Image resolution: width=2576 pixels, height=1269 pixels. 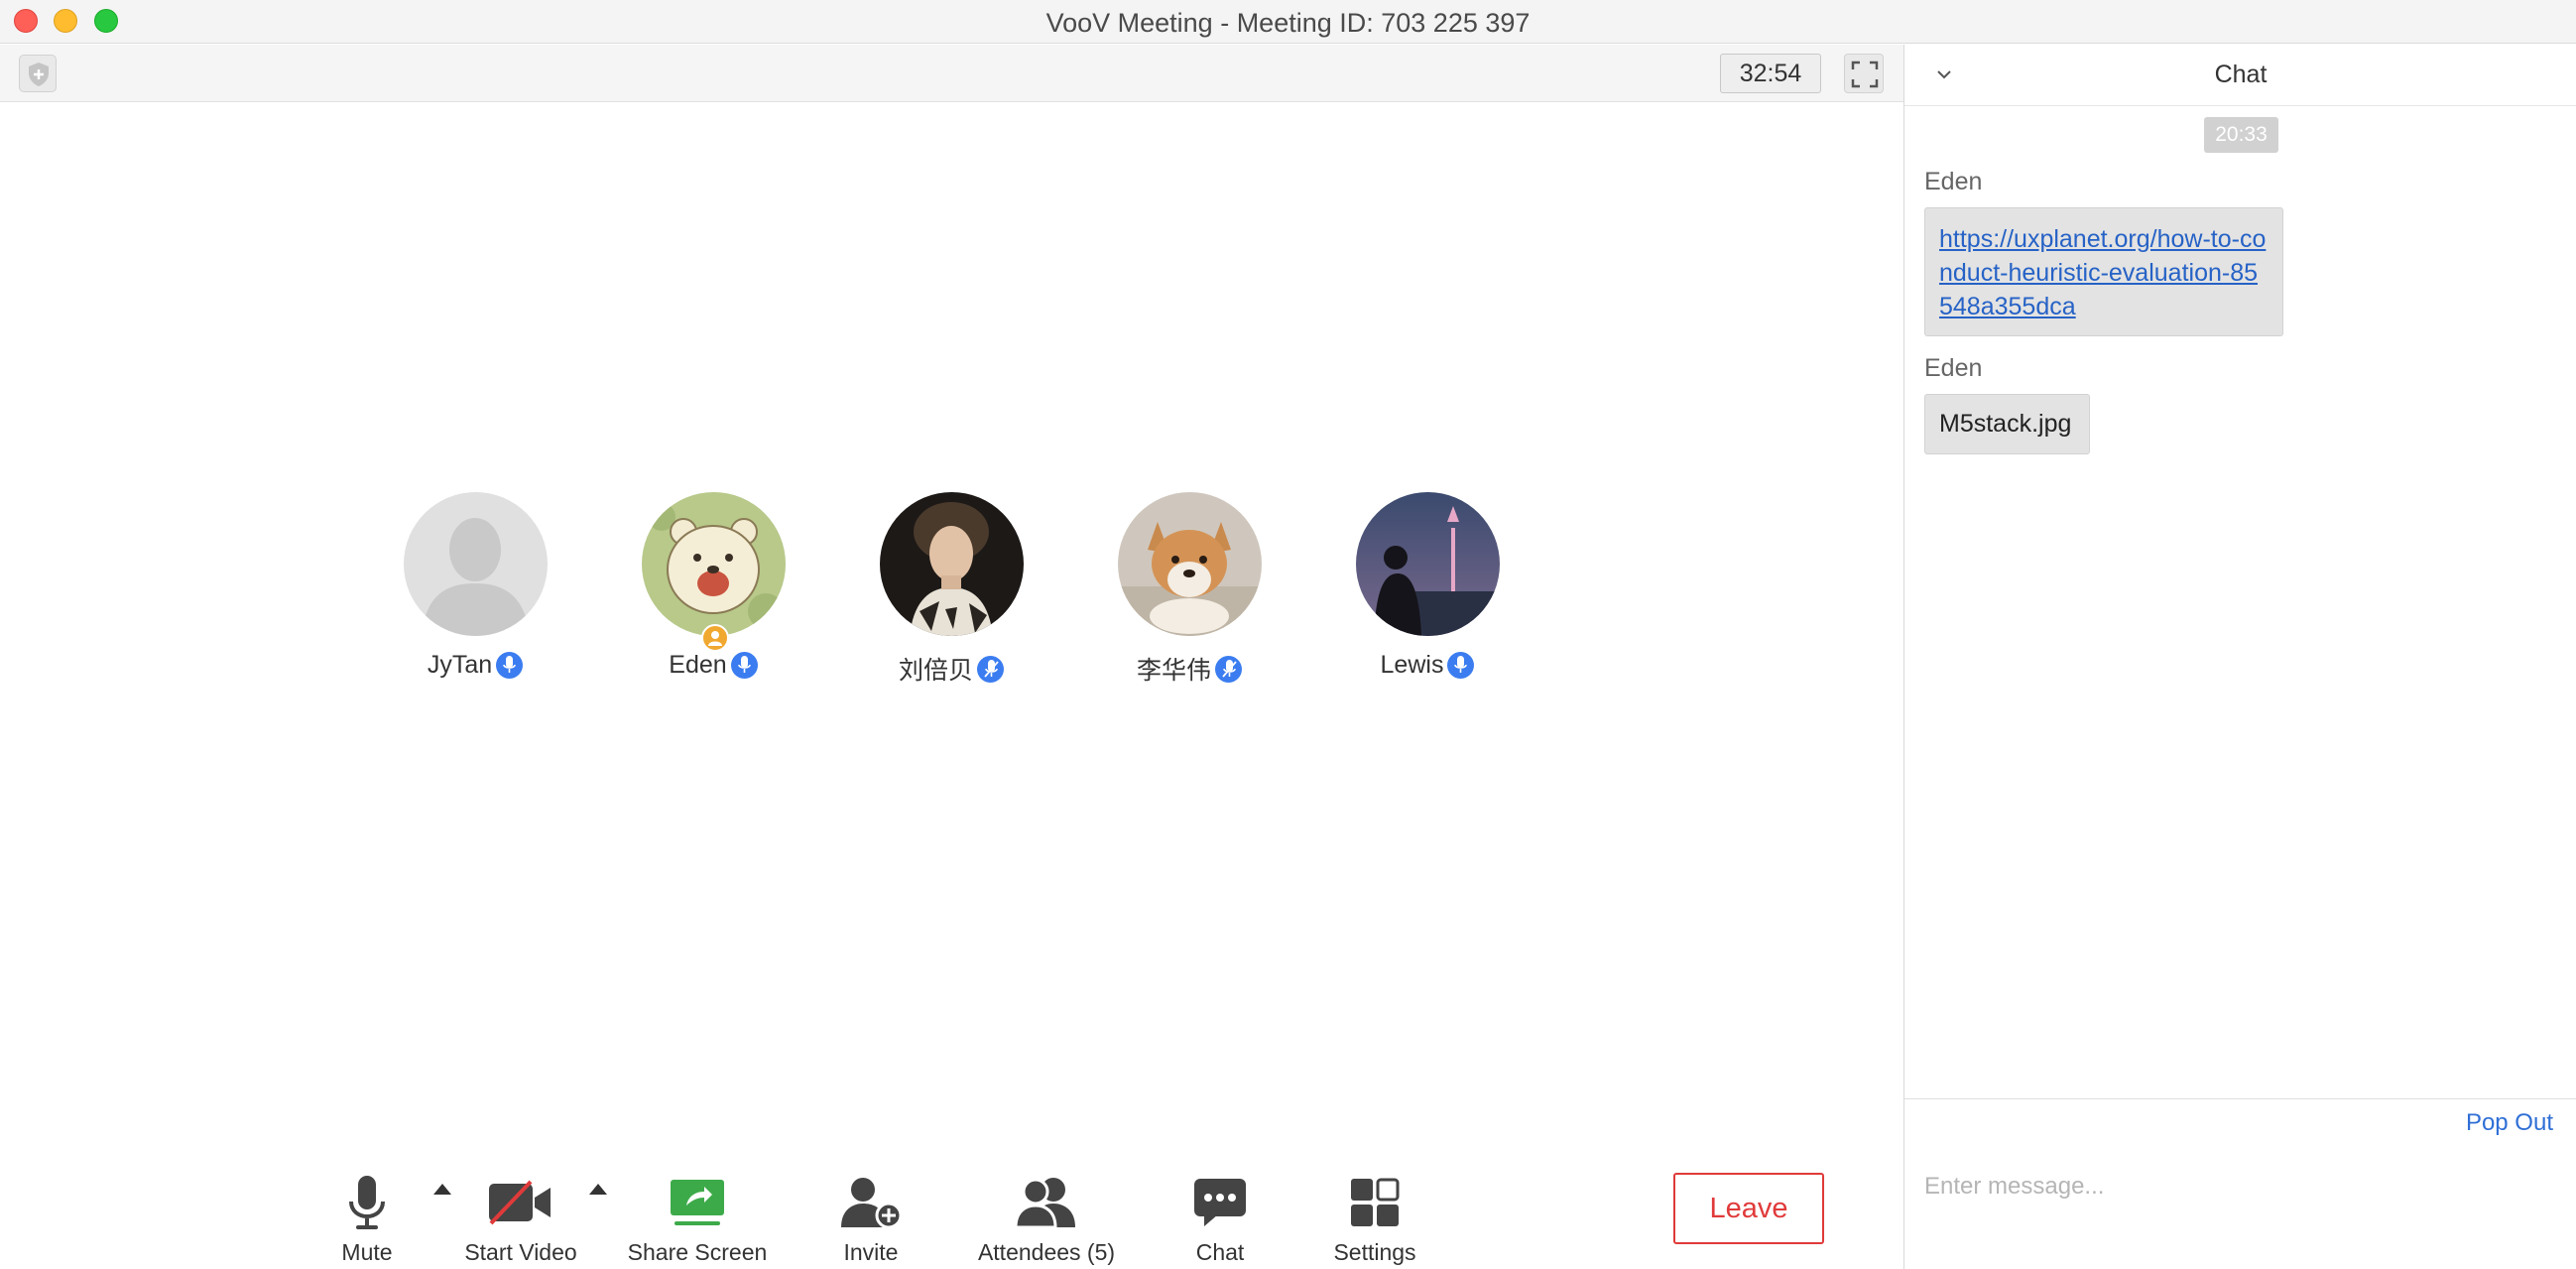 I want to click on participant-tile: JyTan, so click(x=475, y=586).